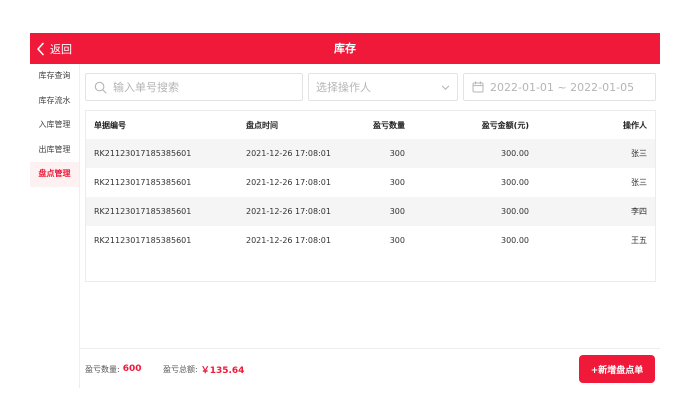 The image size is (690, 420). I want to click on add-stocktake-button: +新增盘点单, so click(617, 369).